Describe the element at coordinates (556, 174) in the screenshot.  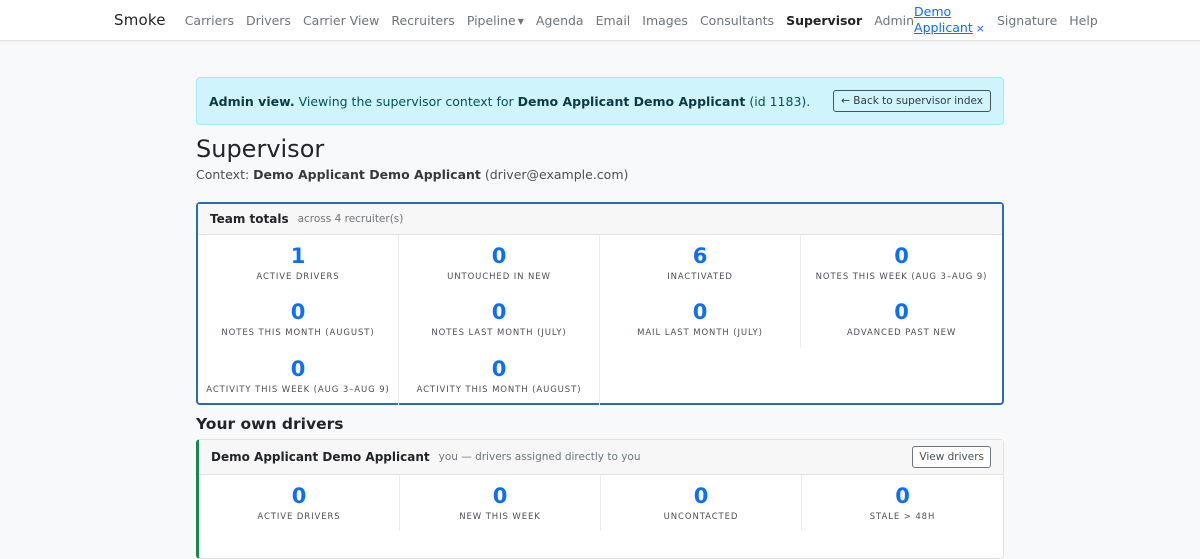
I see `context-email: (driver@example.com)` at that location.